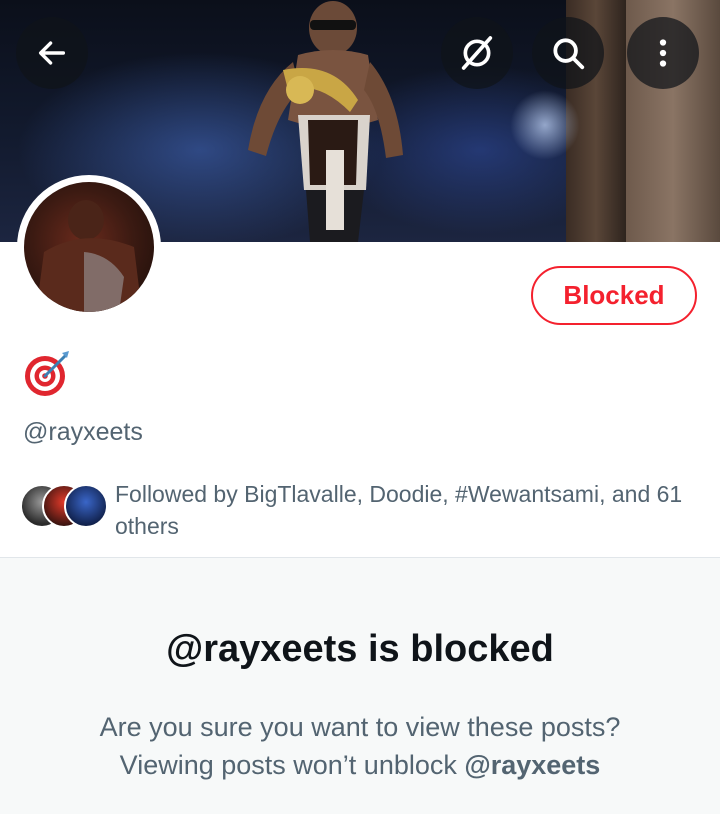  I want to click on avatar, so click(86, 506).